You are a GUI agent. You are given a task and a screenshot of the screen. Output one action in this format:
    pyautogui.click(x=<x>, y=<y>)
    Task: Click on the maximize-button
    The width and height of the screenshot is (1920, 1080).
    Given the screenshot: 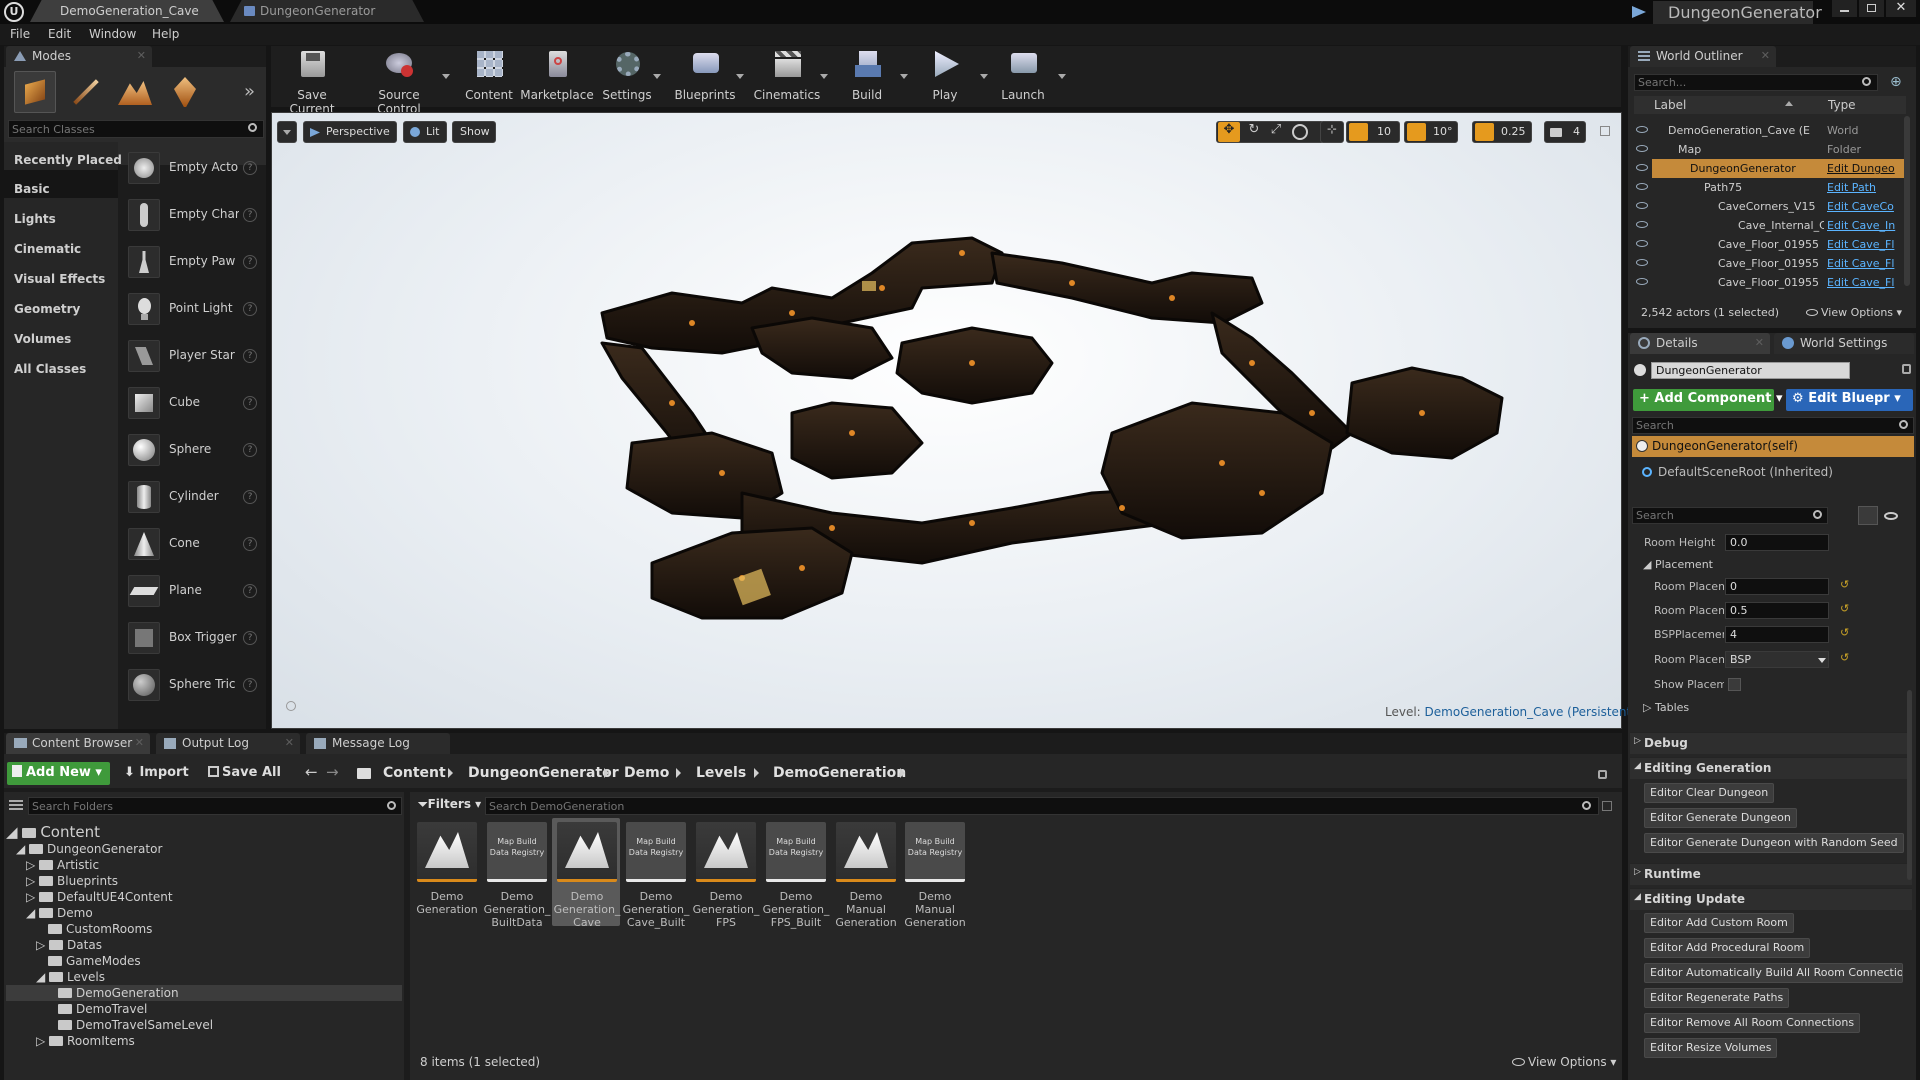 What is the action you would take?
    pyautogui.click(x=1871, y=8)
    